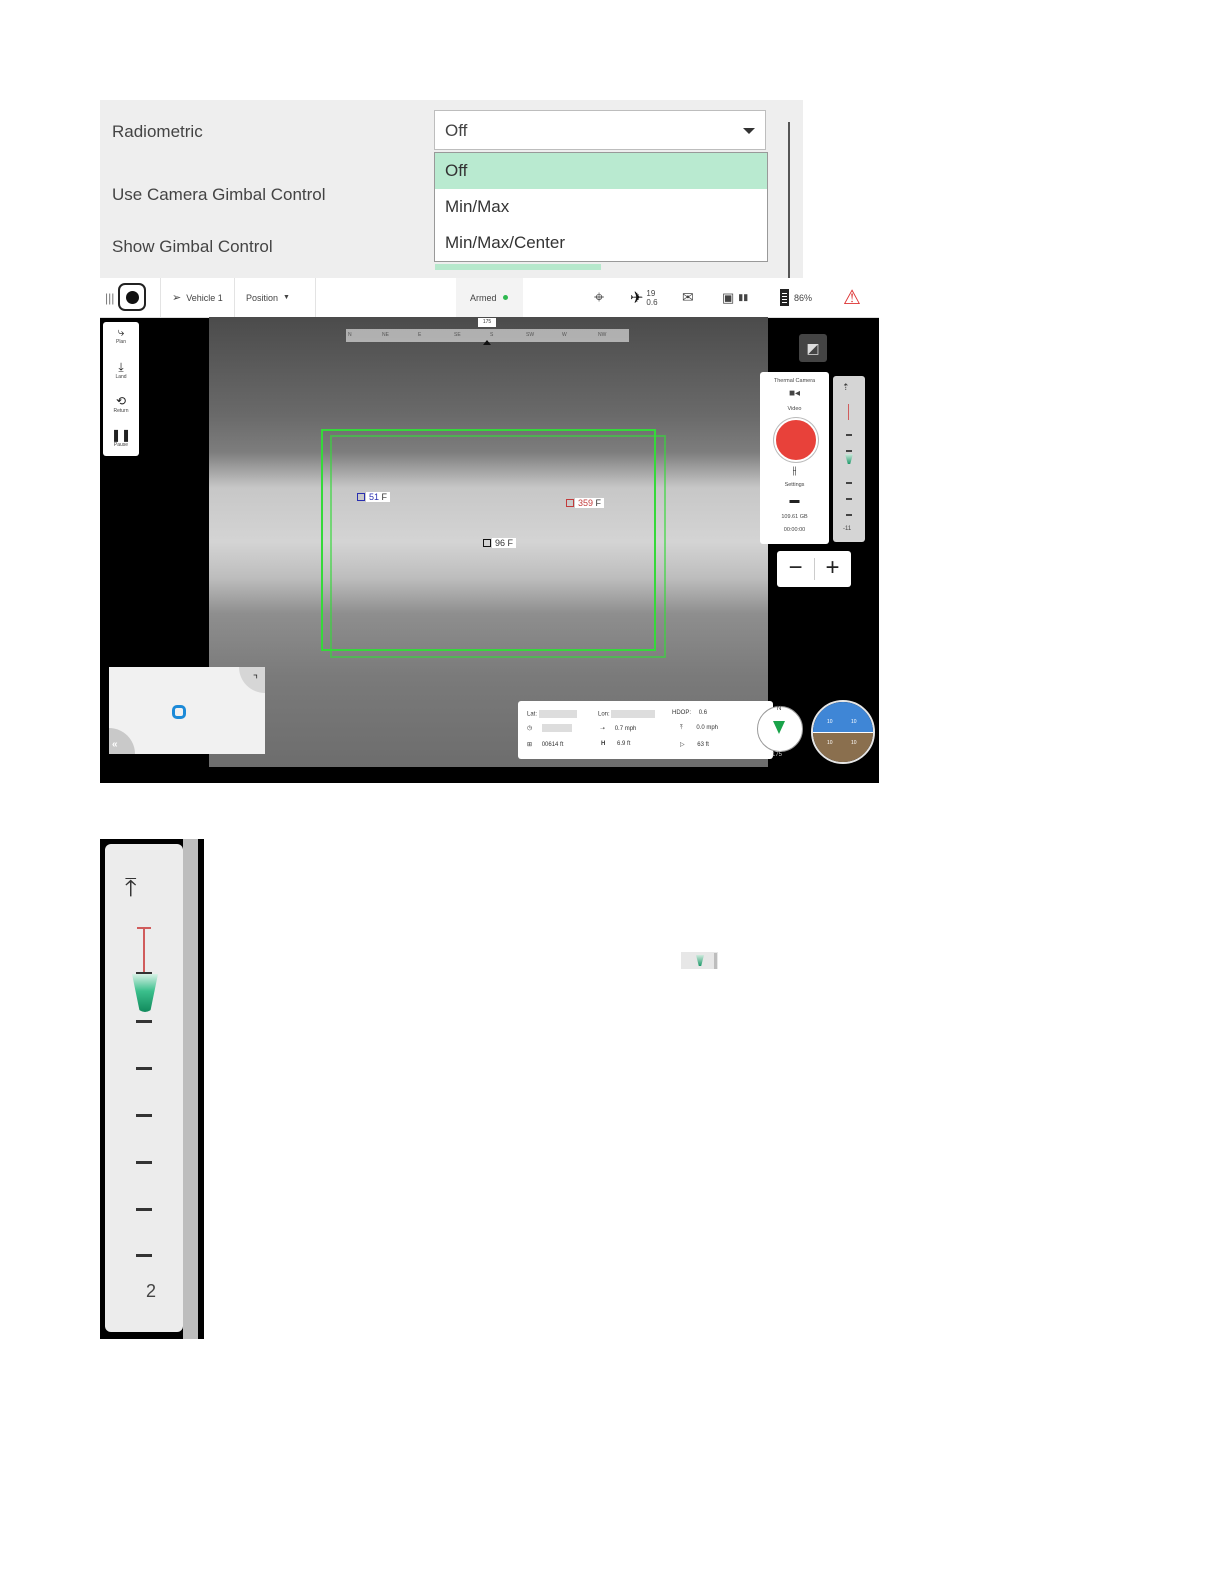 The width and height of the screenshot is (1224, 1584). I want to click on gimbal-range-indicator, so click(144, 950).